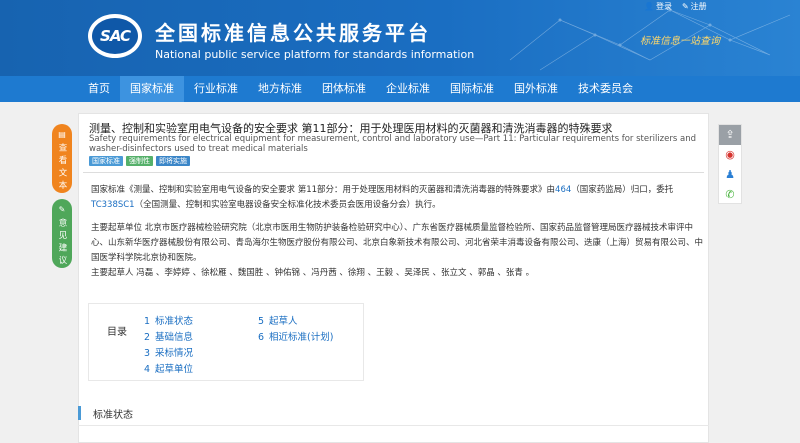 The image size is (800, 443). Describe the element at coordinates (62, 168) in the screenshot. I see `view-text-label: 查看文本` at that location.